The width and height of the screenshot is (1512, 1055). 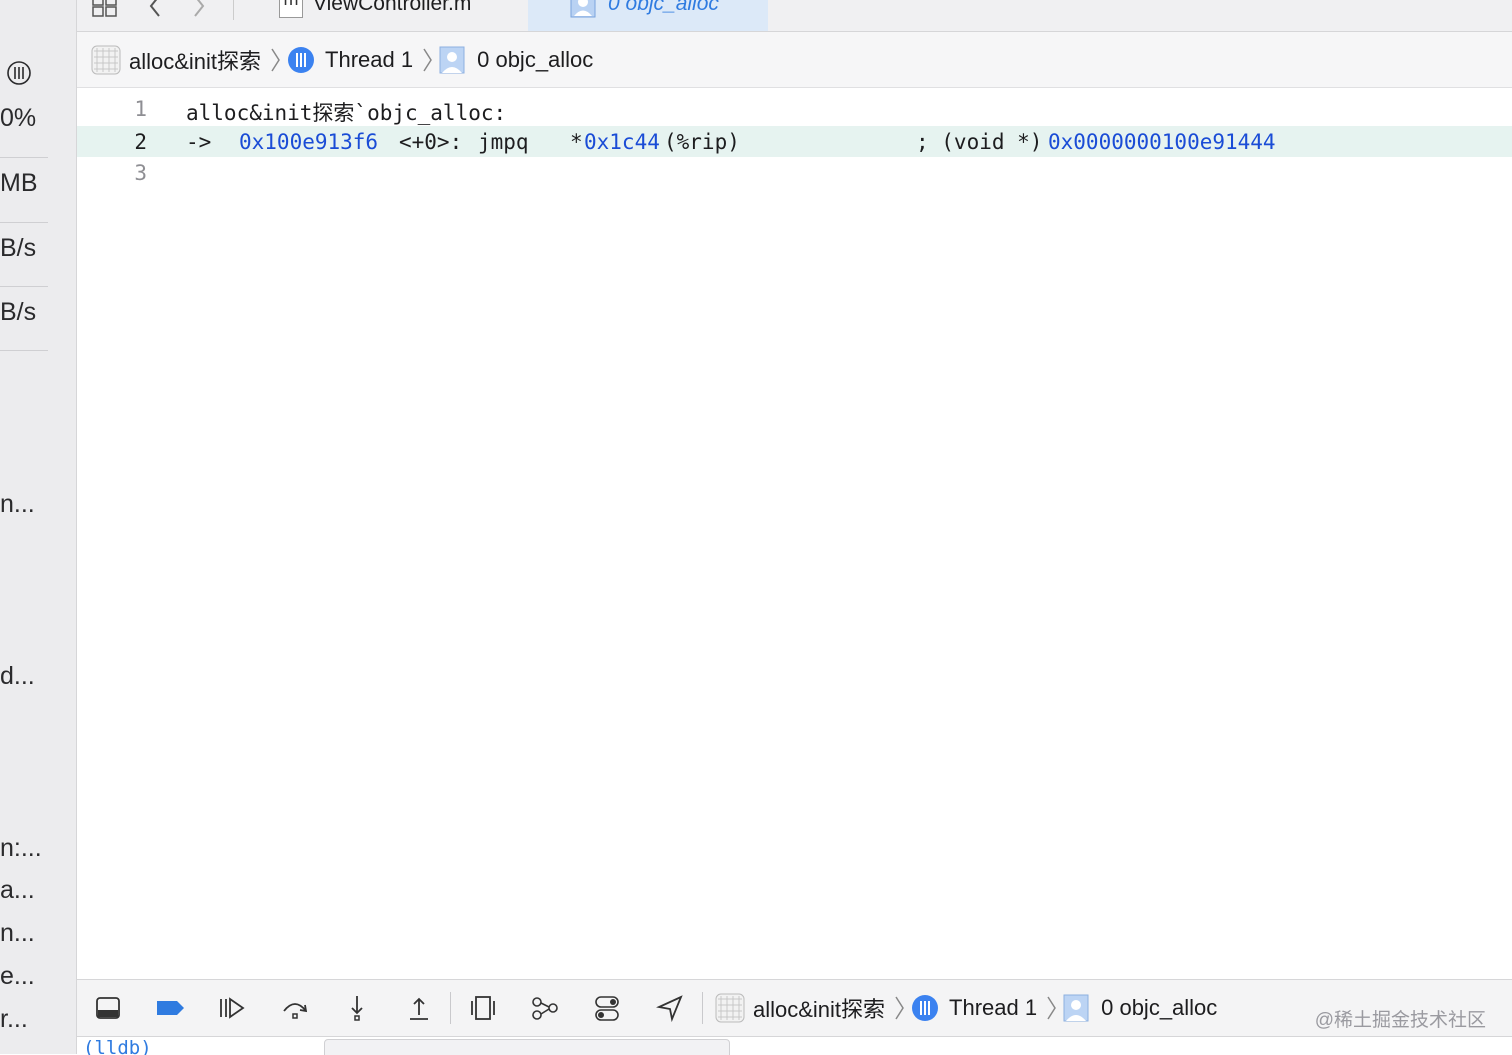 I want to click on environment-overrides-icon, so click(x=607, y=1008).